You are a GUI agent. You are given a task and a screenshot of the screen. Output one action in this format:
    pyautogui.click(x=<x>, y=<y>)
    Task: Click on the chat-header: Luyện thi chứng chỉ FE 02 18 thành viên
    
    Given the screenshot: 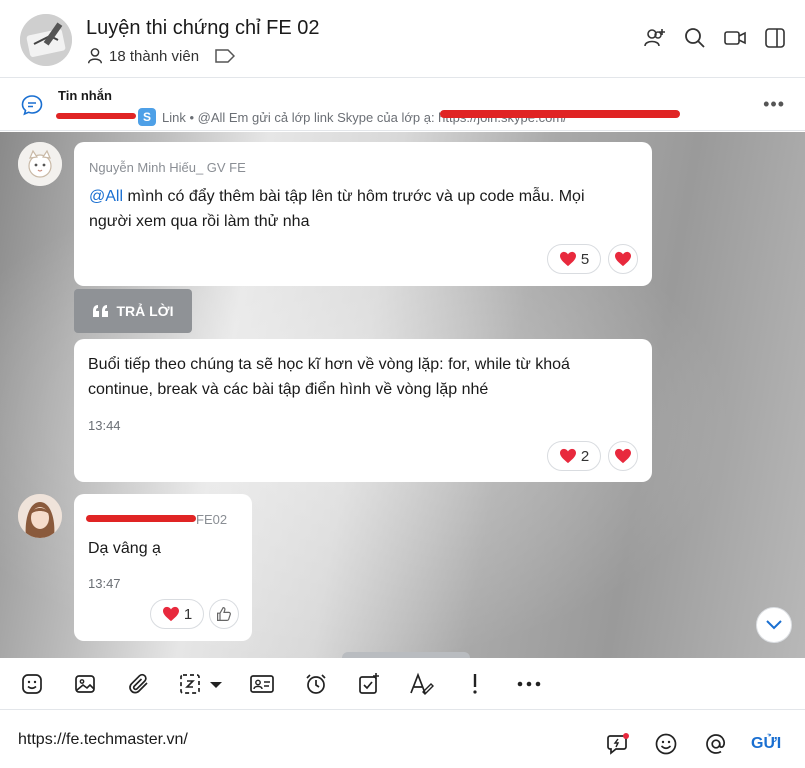 What is the action you would take?
    pyautogui.click(x=402, y=39)
    